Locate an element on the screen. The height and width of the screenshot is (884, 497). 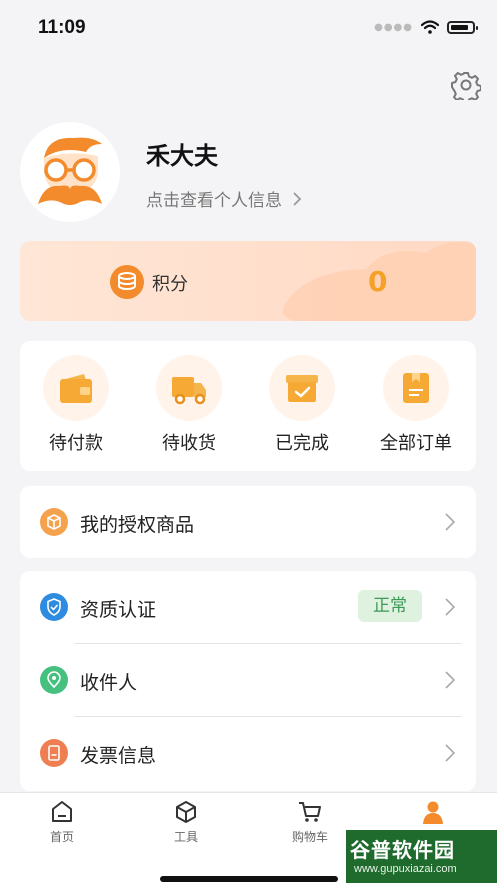
recipient-row: 收件人 is located at coordinates (248, 680).